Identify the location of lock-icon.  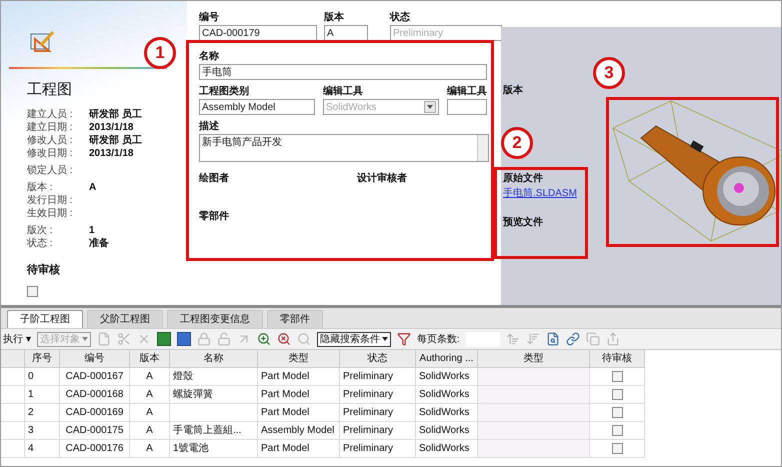
(203, 339).